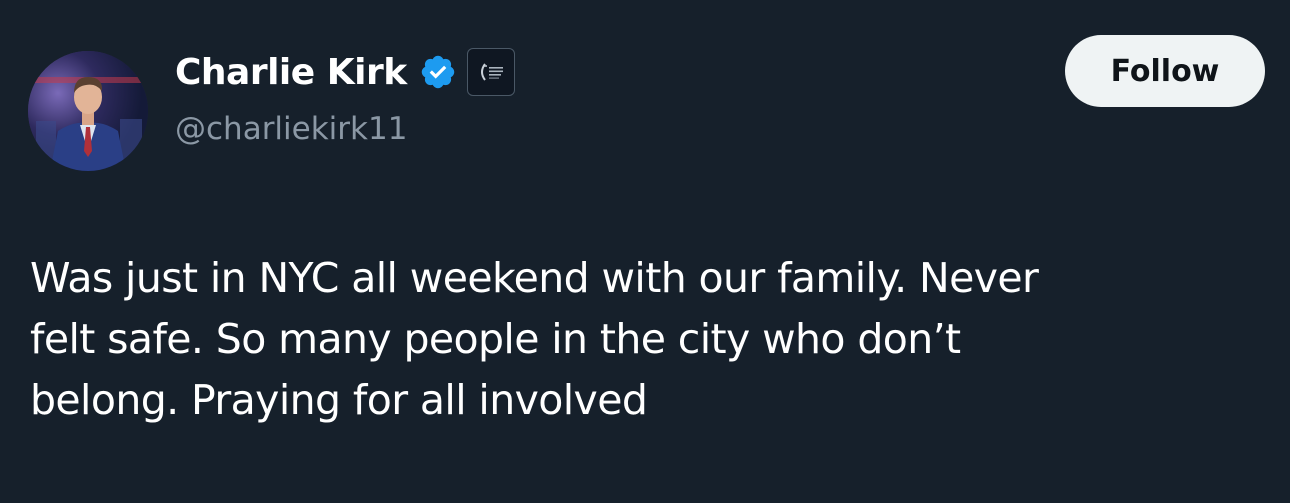  I want to click on name-row: Charlie Kirk, so click(345, 72).